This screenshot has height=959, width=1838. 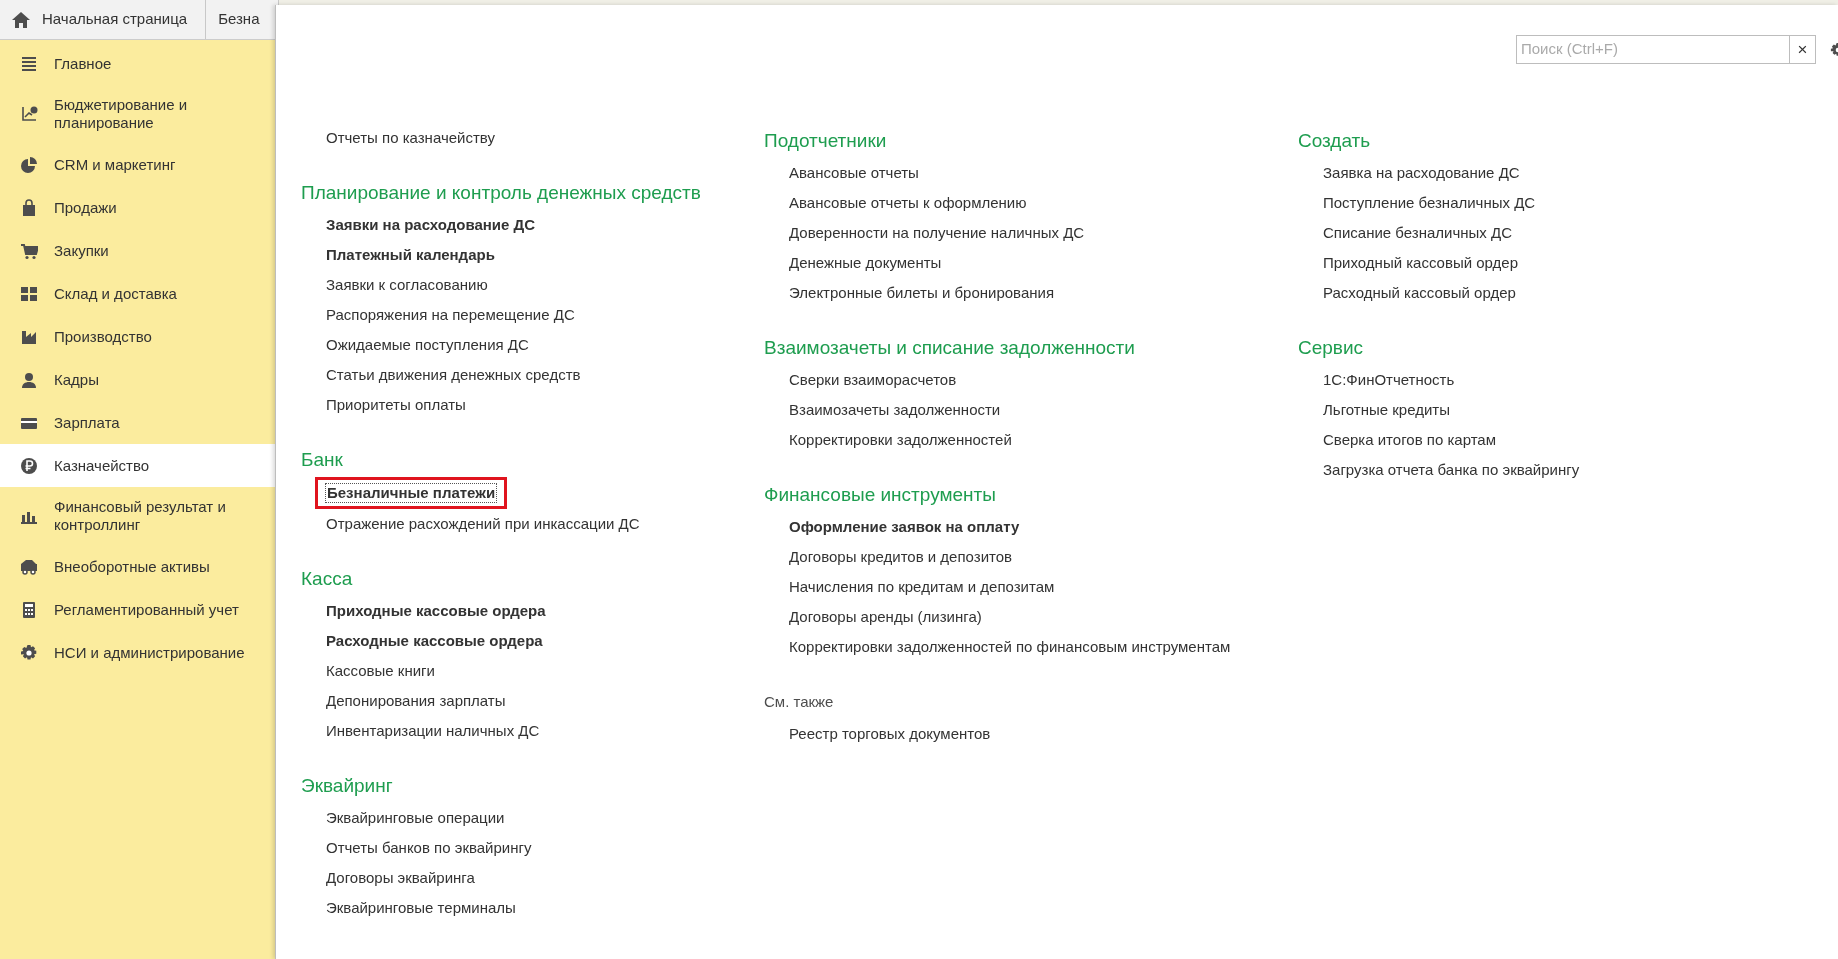 What do you see at coordinates (1043, 527) in the screenshot?
I see `menu-link: Оформление заявок на оплату` at bounding box center [1043, 527].